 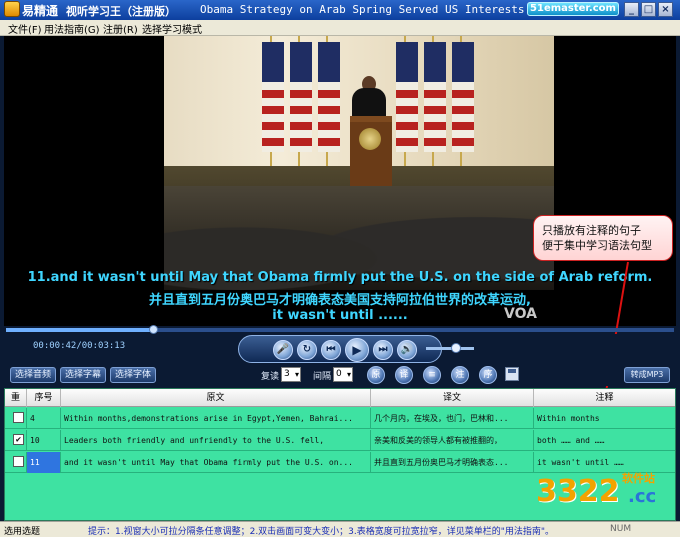 I want to click on row-number: 11, so click(x=44, y=462).